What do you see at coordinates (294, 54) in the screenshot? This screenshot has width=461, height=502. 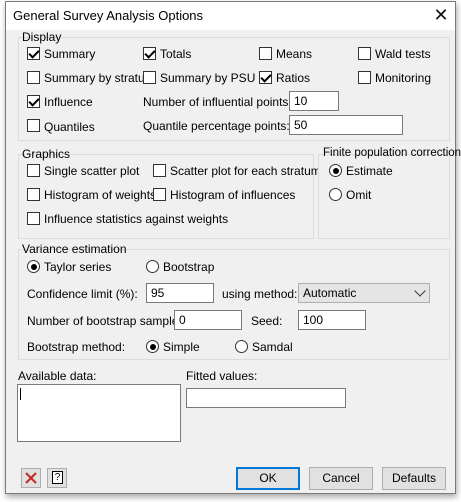 I see `means-label: Means` at bounding box center [294, 54].